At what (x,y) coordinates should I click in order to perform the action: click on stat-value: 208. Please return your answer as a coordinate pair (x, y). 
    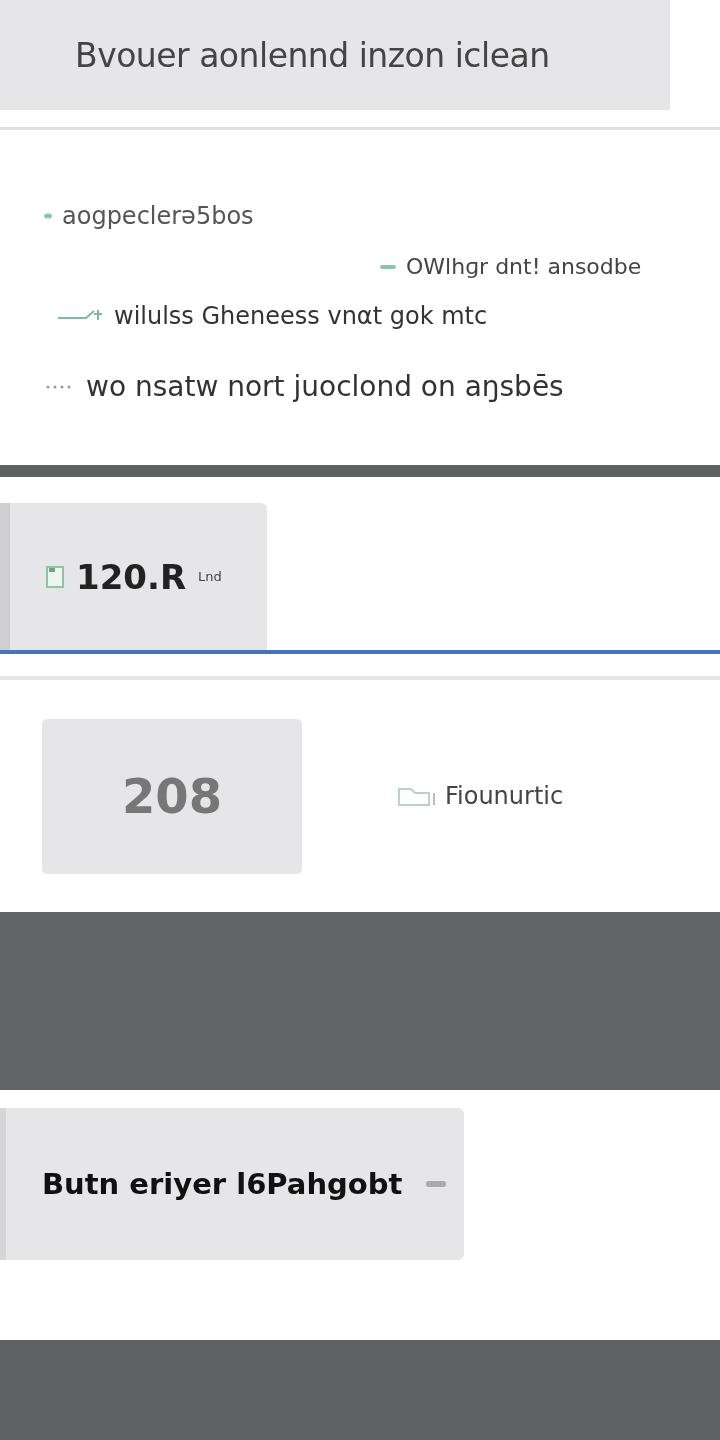
    Looking at the image, I should click on (172, 796).